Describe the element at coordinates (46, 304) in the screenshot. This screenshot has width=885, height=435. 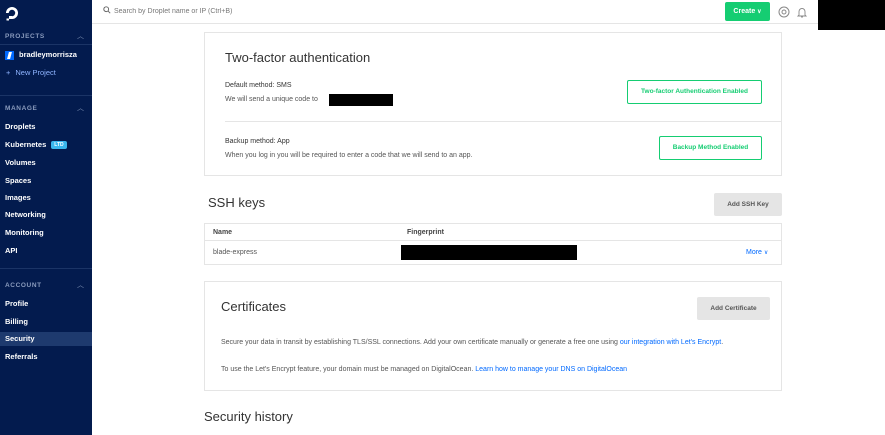
I see `sidebar-item-profile: Profile` at that location.